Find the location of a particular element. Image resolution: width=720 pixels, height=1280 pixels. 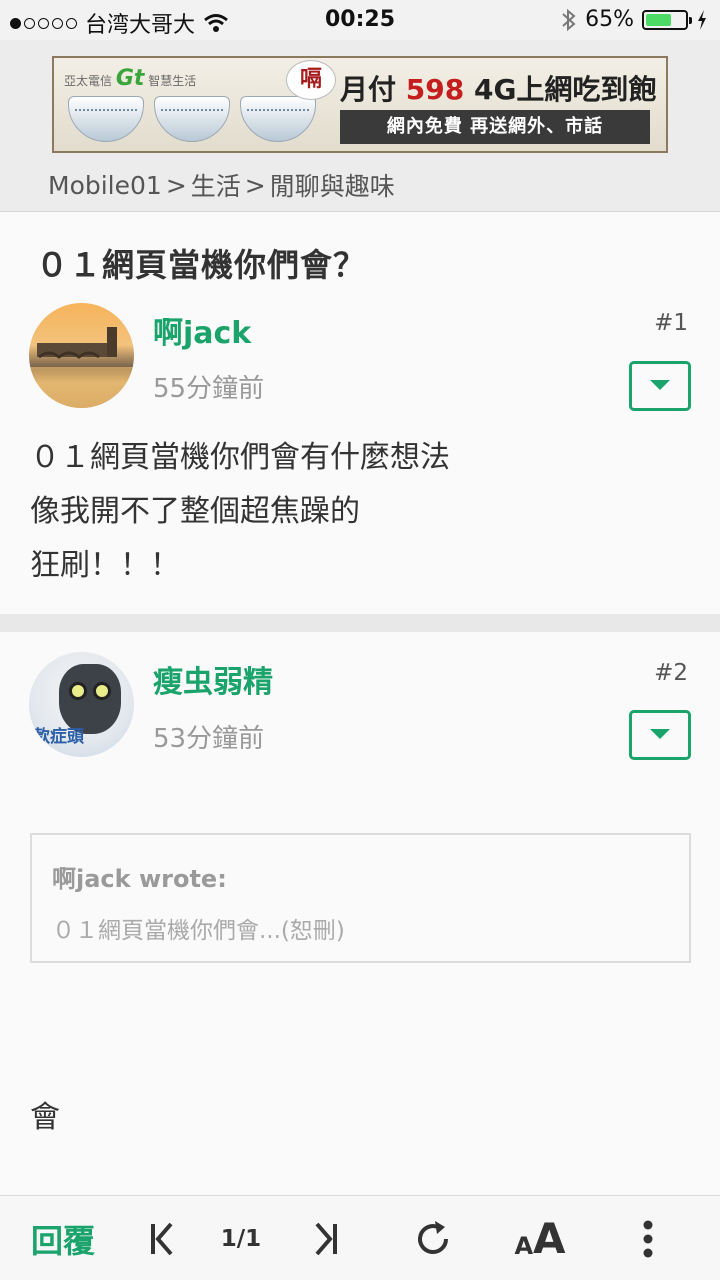

status-bar: 台湾大哥大 00:25 65% is located at coordinates (360, 20).